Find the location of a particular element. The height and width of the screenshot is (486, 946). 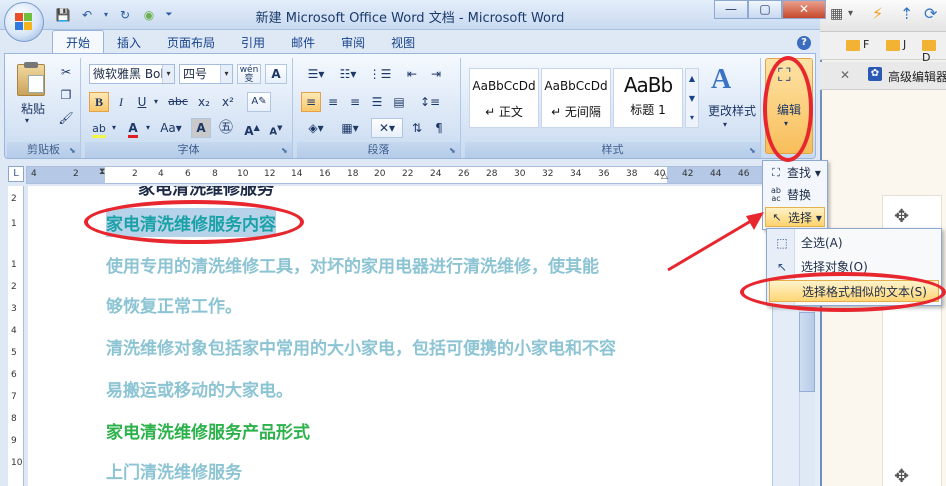

body-paragraph: 够恢复正常工作。 is located at coordinates (174, 304).